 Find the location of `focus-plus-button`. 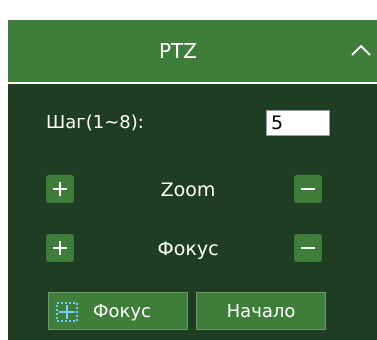

focus-plus-button is located at coordinates (60, 248).